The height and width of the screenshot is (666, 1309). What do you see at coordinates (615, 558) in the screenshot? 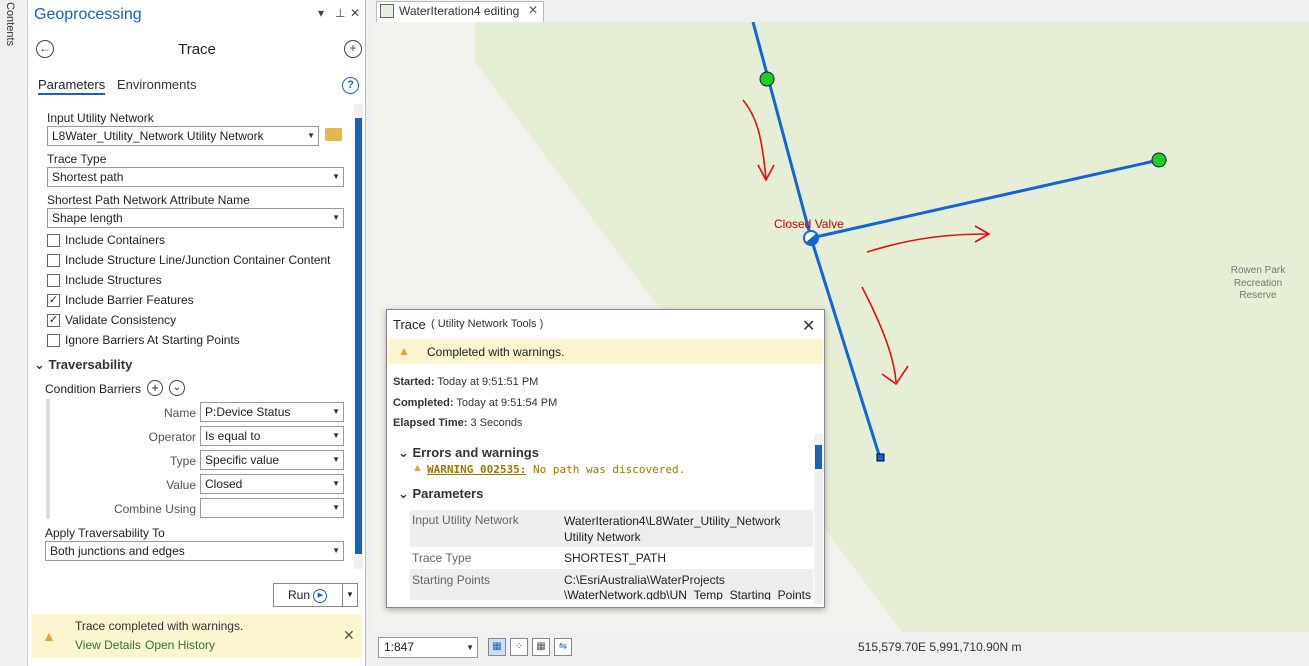
I see `param-value: SHORTEST_PATH` at bounding box center [615, 558].